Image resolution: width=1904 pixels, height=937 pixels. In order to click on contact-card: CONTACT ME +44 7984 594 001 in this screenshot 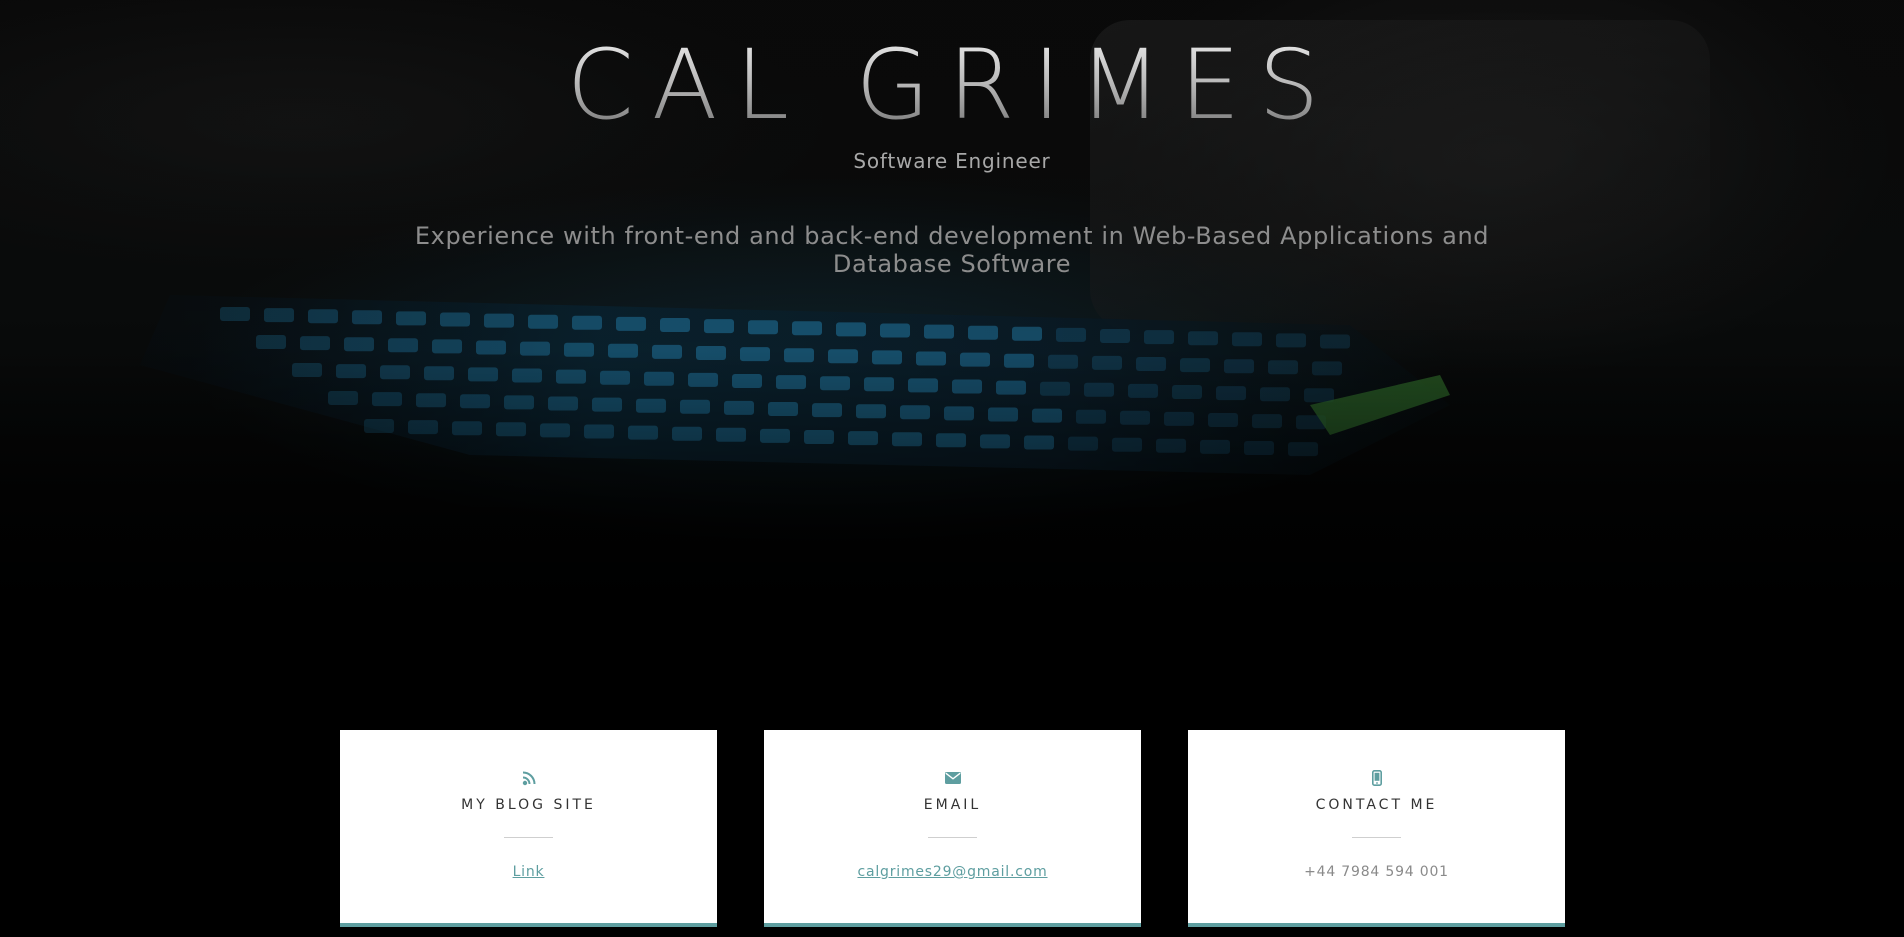, I will do `click(1376, 828)`.